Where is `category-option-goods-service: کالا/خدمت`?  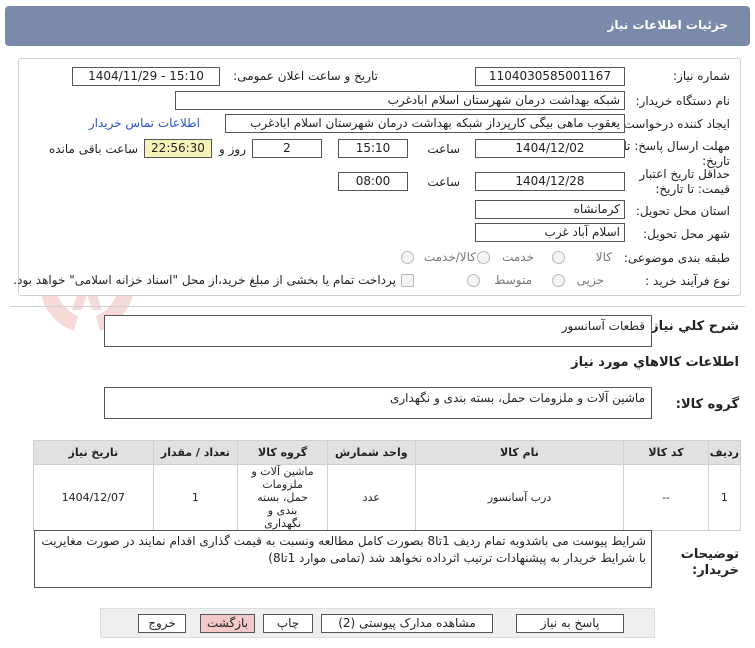 category-option-goods-service: کالا/خدمت is located at coordinates (449, 257).